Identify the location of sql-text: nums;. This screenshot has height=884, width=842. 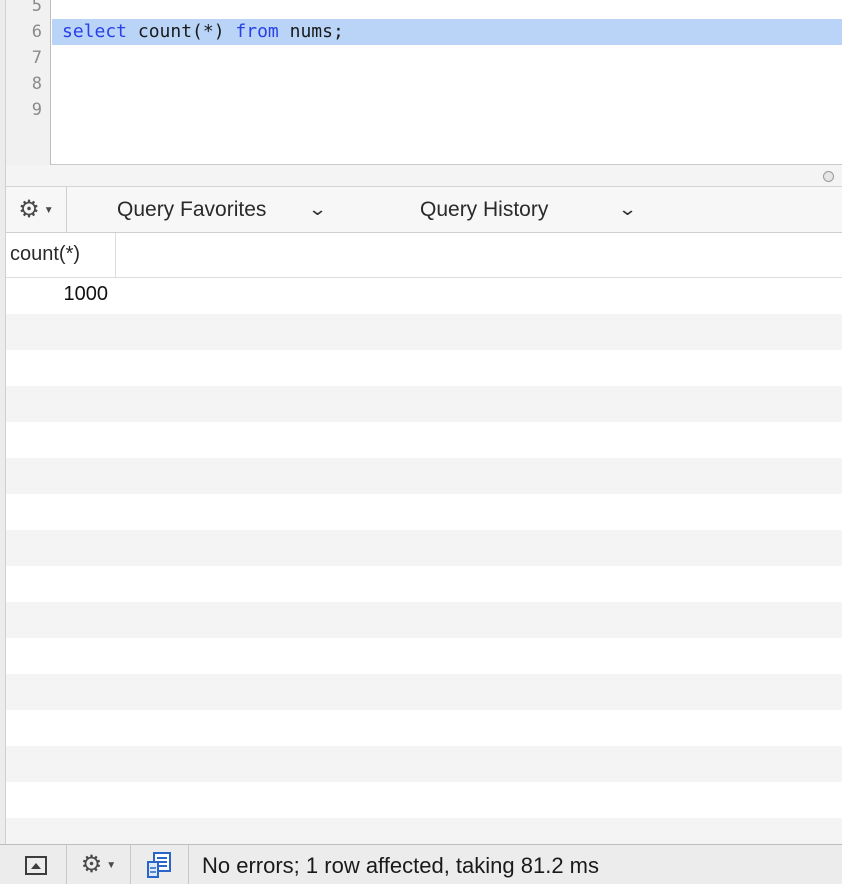
(311, 31).